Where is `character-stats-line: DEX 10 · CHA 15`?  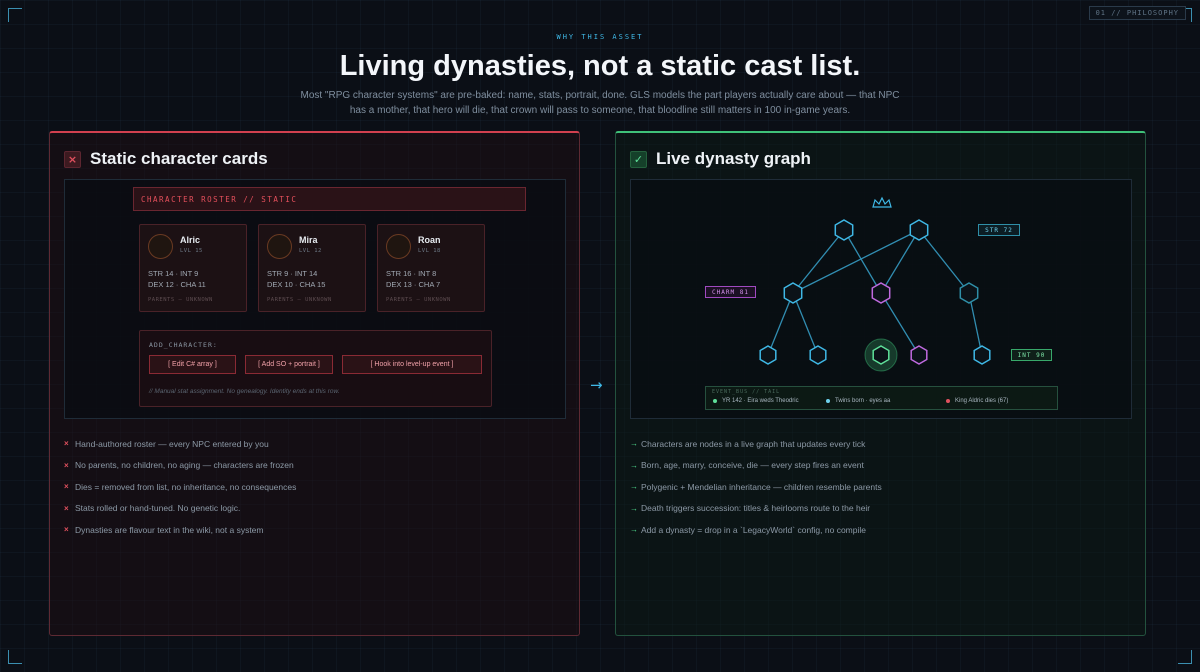 character-stats-line: DEX 10 · CHA 15 is located at coordinates (296, 284).